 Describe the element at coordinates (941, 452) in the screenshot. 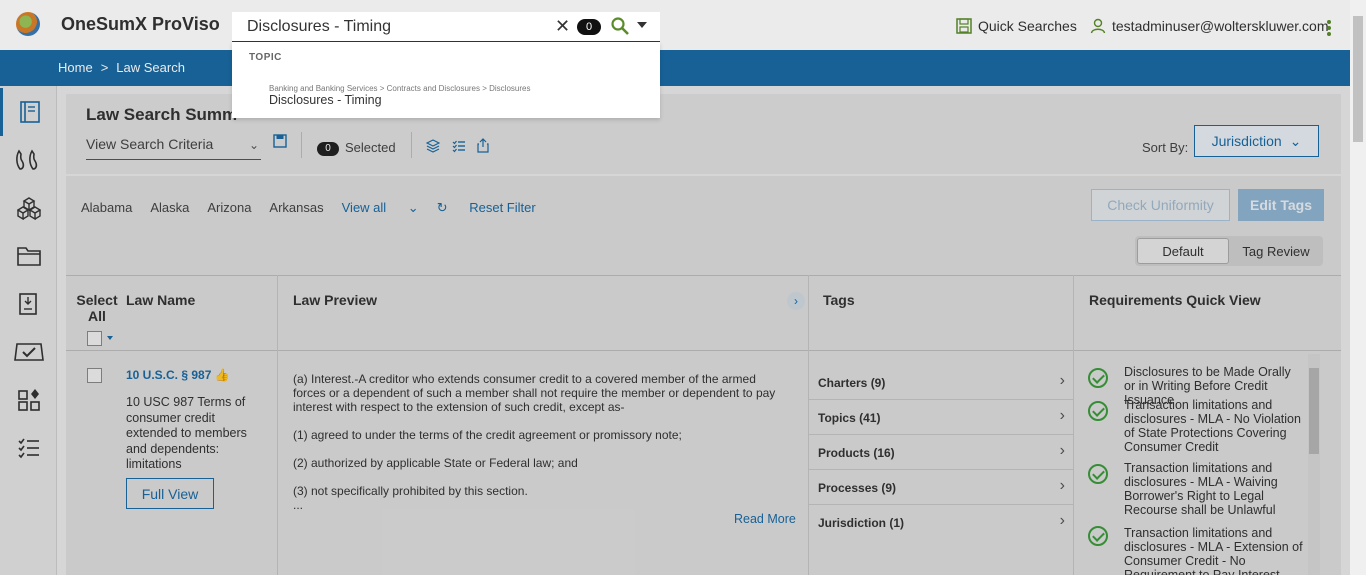

I see `tag-row-products: Products (16) ›` at that location.